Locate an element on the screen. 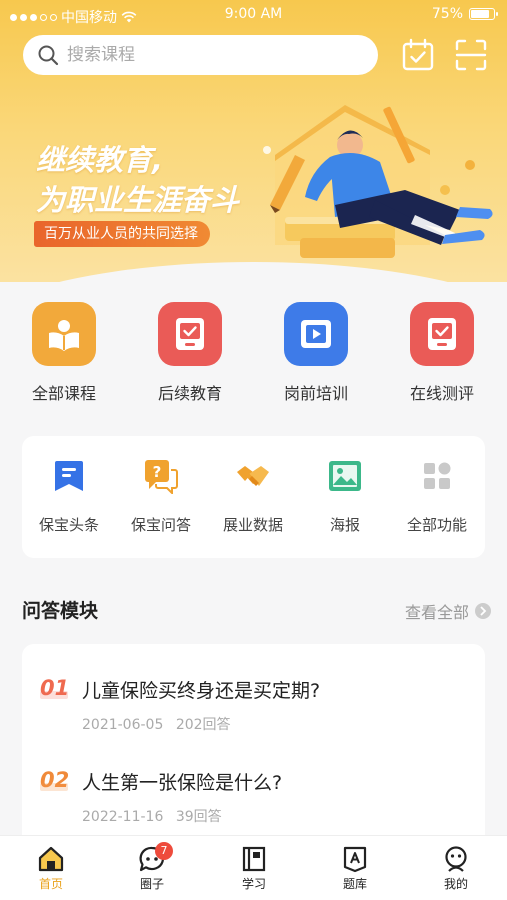 The image size is (507, 900). qa-meta: 2022-11-16 39回答 is located at coordinates (152, 816).